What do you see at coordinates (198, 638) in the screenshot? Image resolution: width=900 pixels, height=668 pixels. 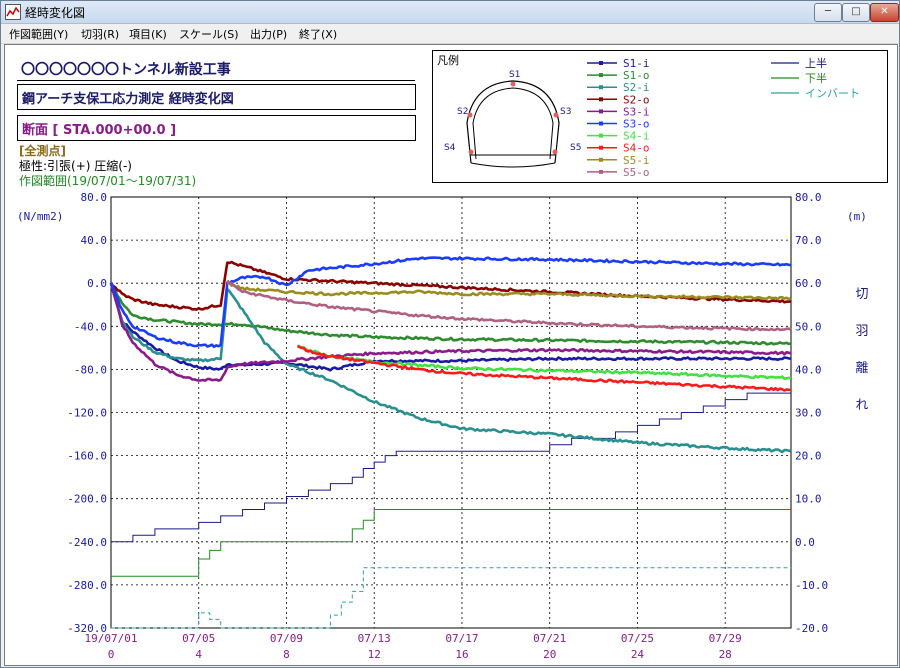 I see `x-date-tick-label: 07/05` at bounding box center [198, 638].